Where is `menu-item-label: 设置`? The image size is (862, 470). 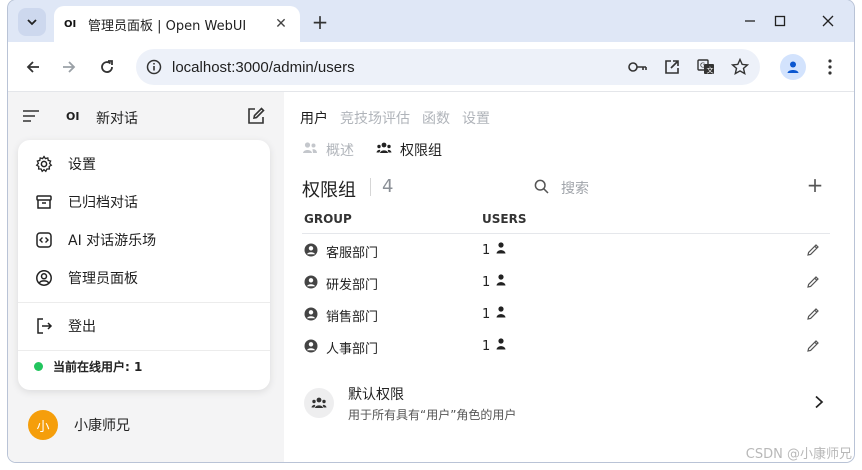 menu-item-label: 设置 is located at coordinates (82, 165).